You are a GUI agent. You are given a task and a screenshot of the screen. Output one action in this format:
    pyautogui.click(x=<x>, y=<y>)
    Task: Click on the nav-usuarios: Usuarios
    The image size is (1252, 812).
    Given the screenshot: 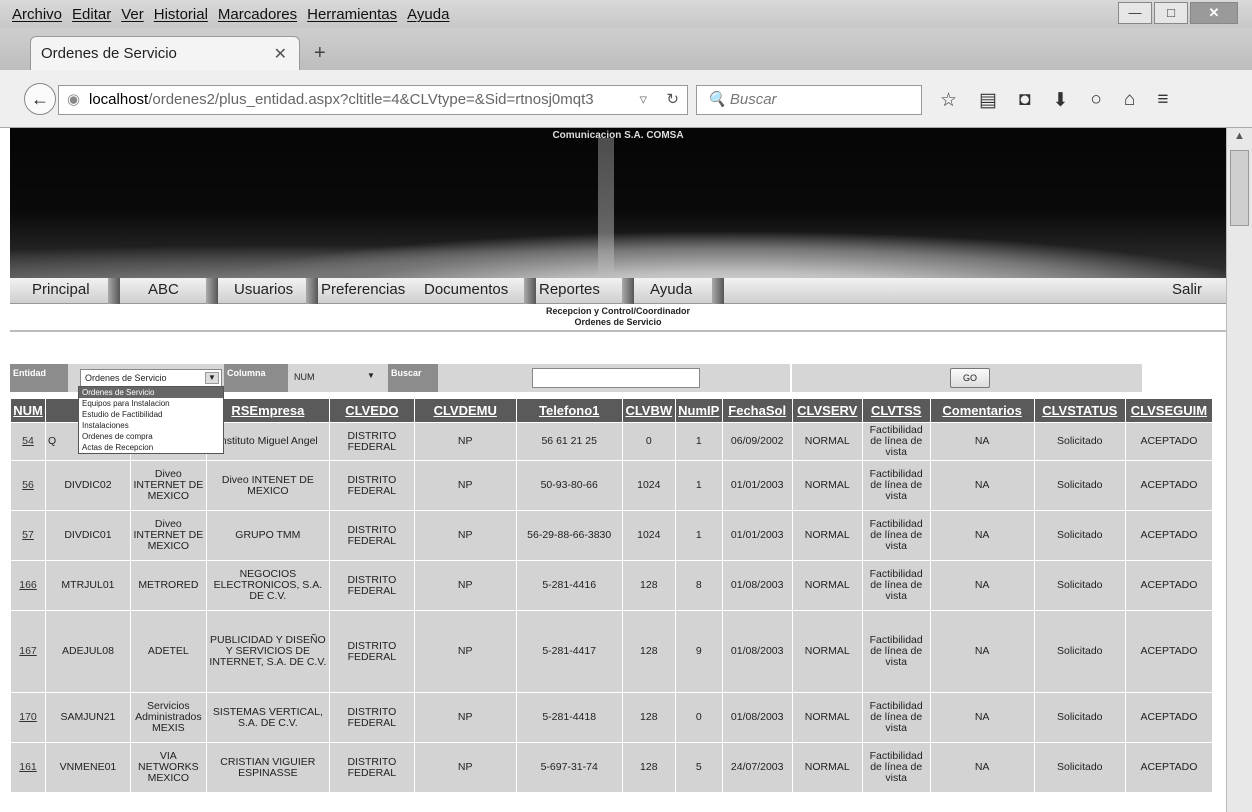 What is the action you would take?
    pyautogui.click(x=263, y=289)
    